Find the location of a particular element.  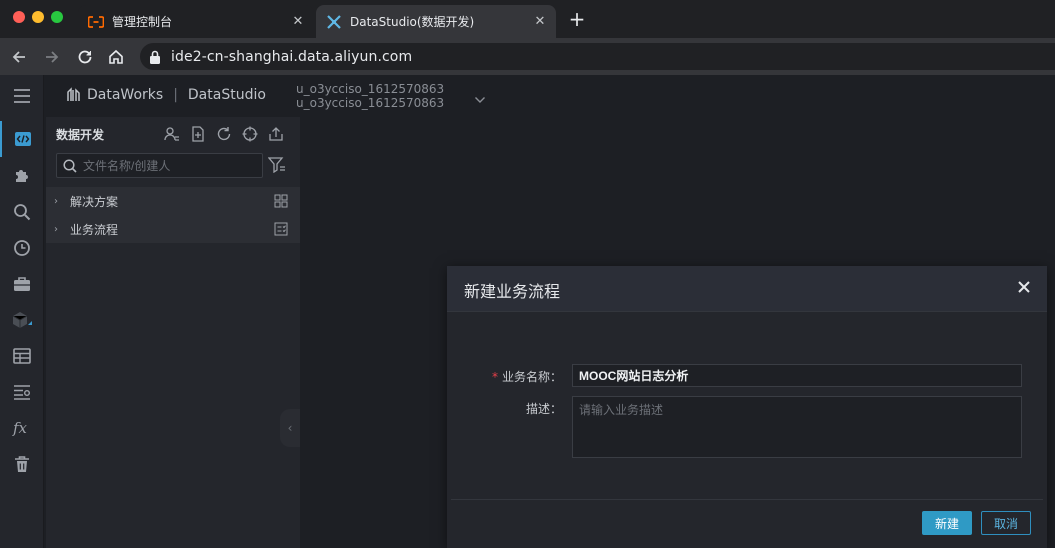

chevron-down-icon is located at coordinates (480, 98).